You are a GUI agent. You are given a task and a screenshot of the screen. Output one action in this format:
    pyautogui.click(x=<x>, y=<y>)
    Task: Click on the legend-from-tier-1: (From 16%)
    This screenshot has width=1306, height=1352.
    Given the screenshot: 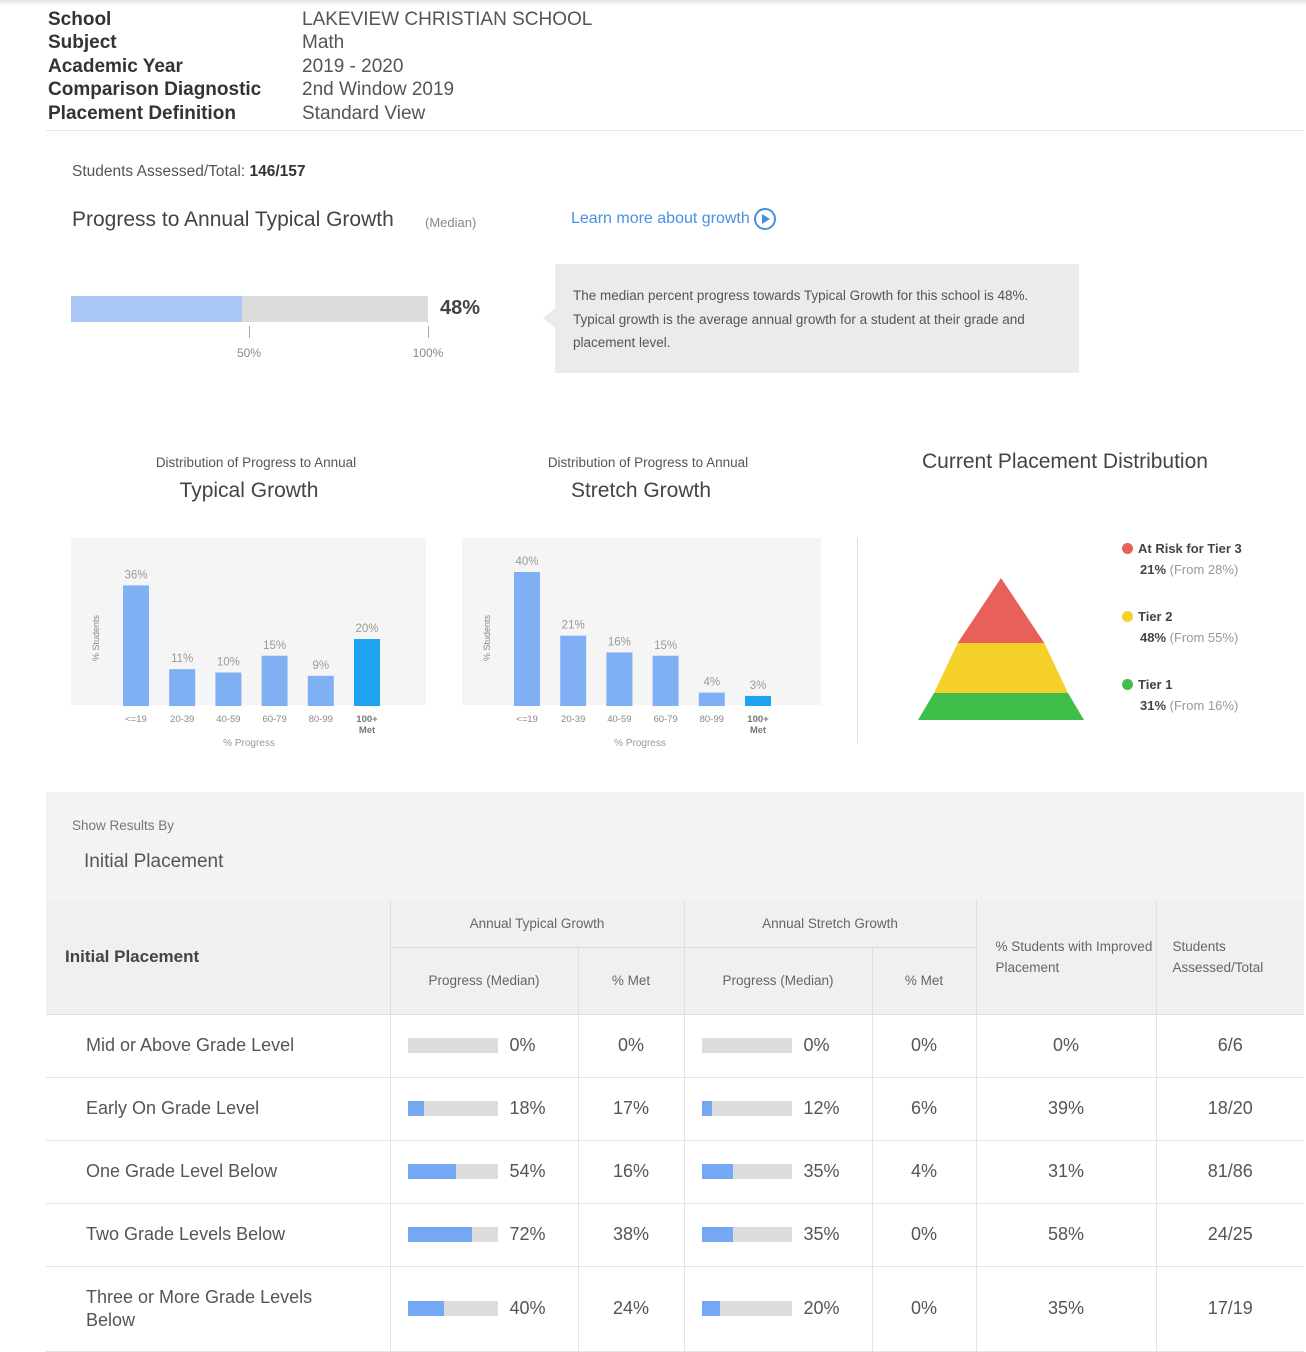 What is the action you would take?
    pyautogui.click(x=1204, y=705)
    